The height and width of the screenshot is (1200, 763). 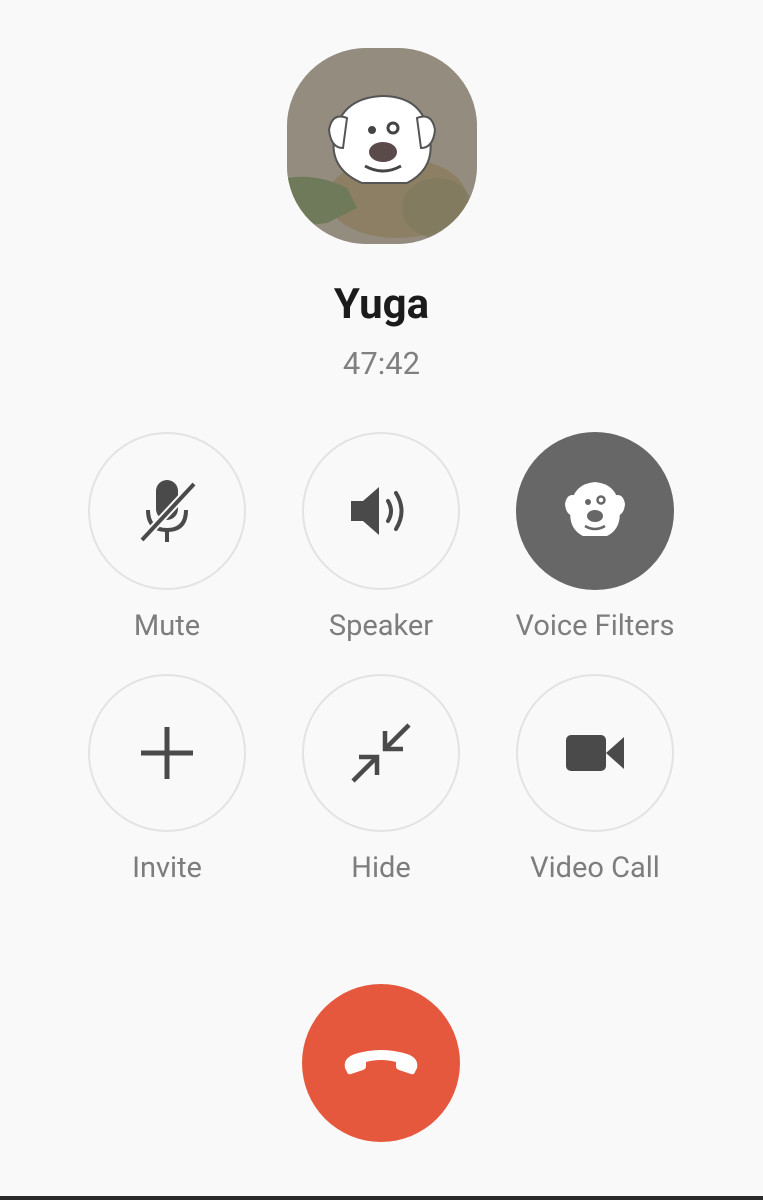 I want to click on hide-button: Hide, so click(x=381, y=779).